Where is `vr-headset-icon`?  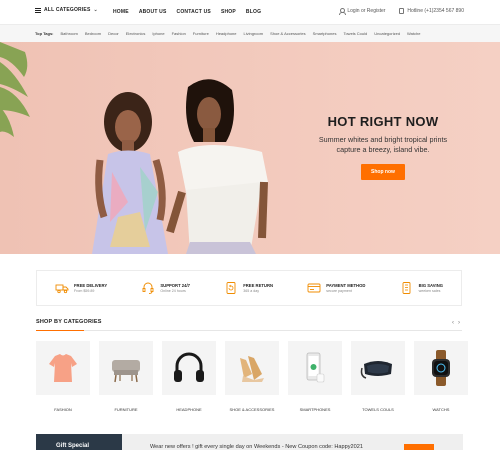
vr-headset-icon is located at coordinates (376, 370).